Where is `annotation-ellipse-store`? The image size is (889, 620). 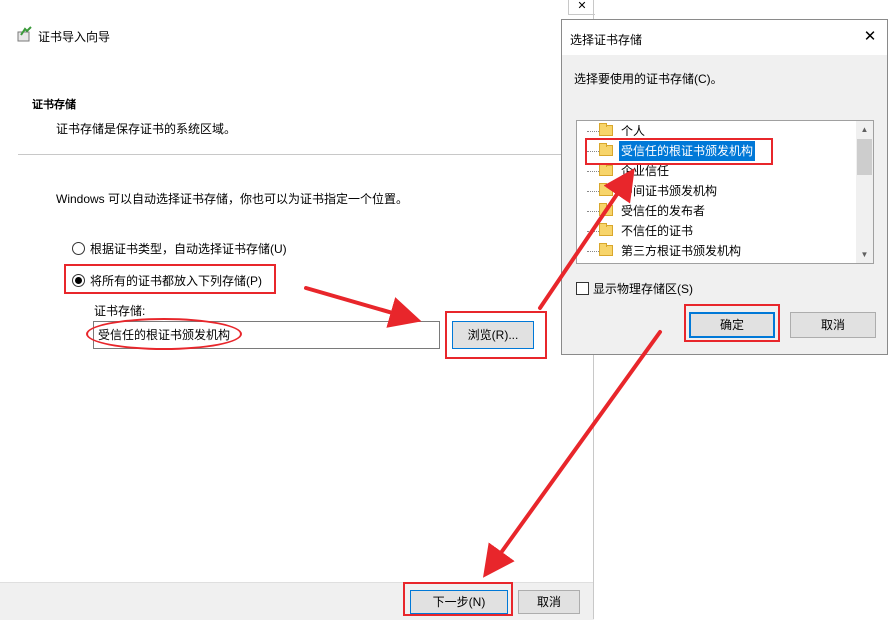 annotation-ellipse-store is located at coordinates (164, 334).